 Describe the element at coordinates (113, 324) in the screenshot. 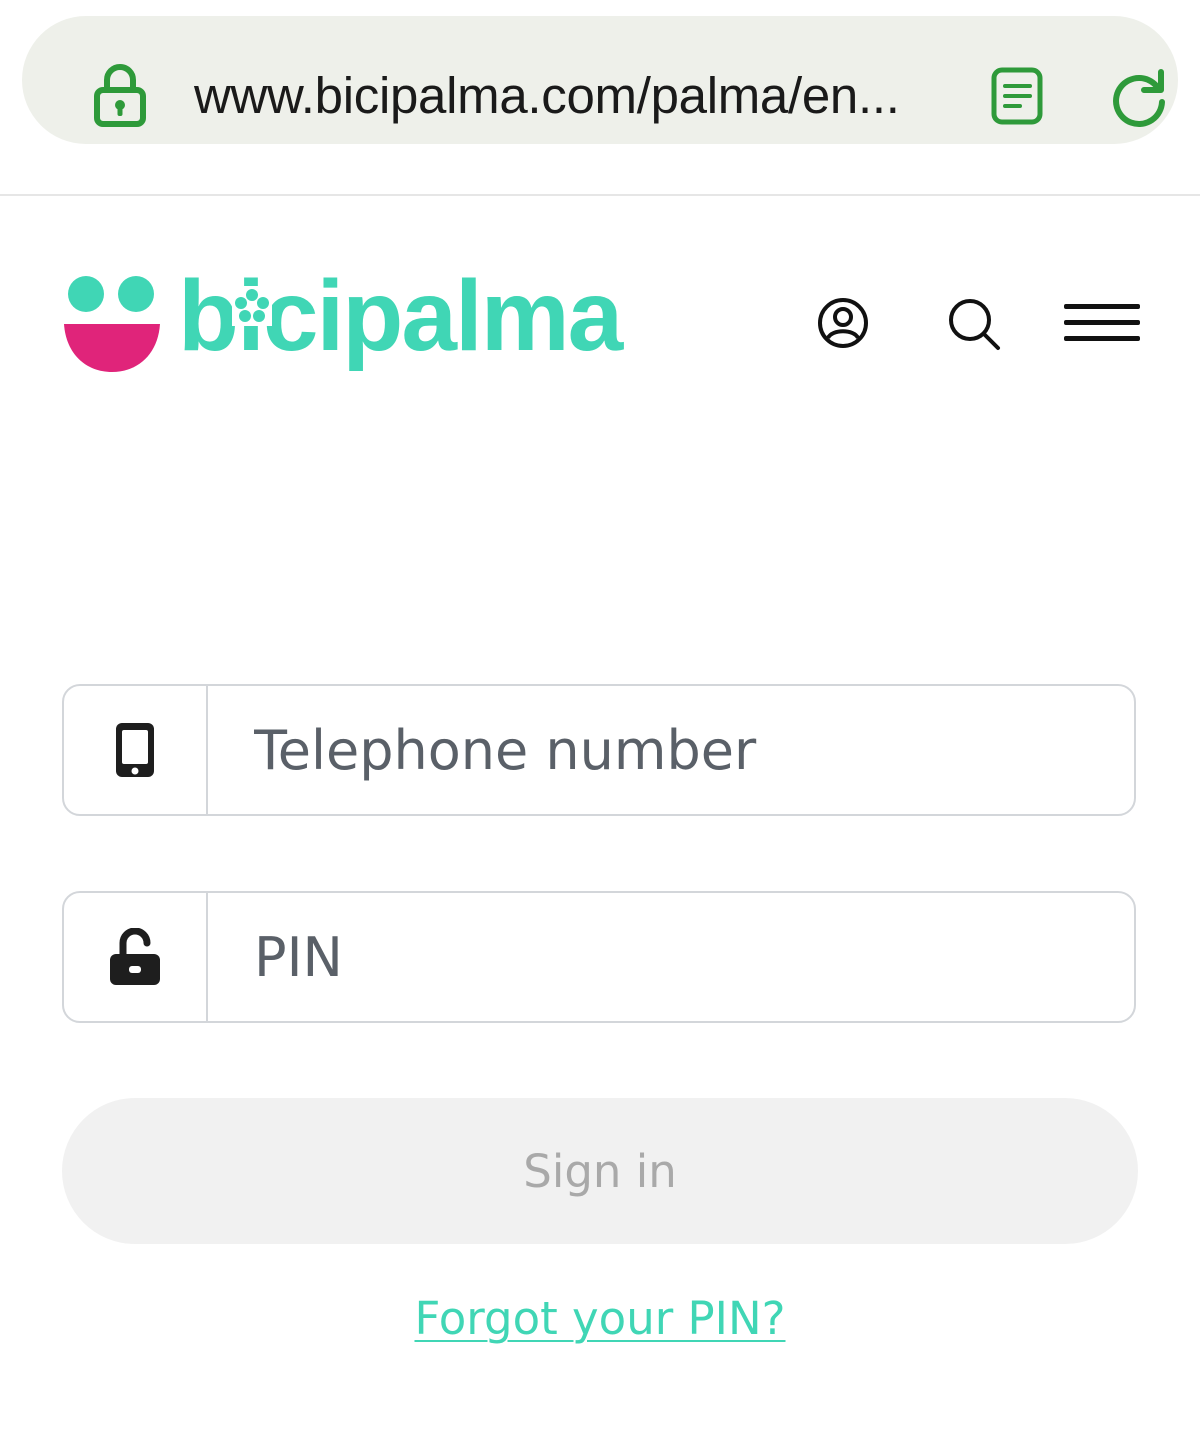

I see `logo-mark-icon` at that location.